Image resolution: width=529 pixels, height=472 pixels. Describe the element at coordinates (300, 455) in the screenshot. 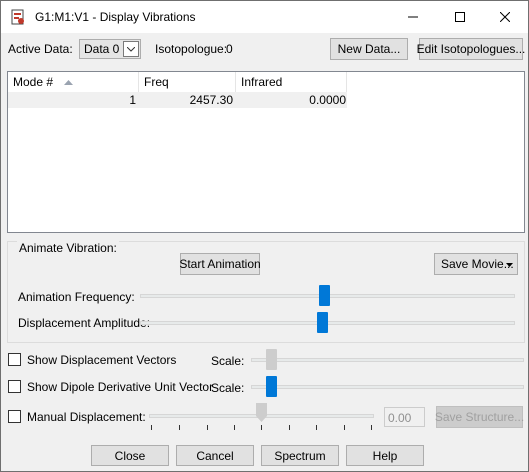

I see `spectrum-button: Spectrum` at that location.